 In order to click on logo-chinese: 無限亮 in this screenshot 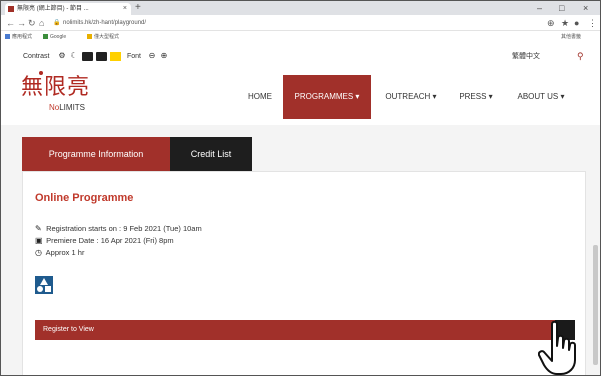, I will do `click(55, 88)`.